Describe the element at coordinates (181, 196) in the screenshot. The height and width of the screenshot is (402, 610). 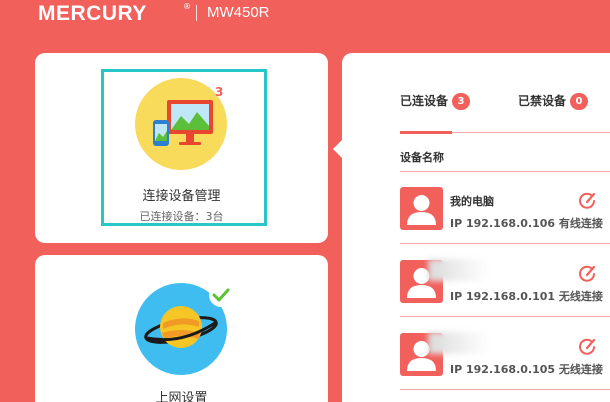
I see `device-management-title: 连接设备管理` at that location.